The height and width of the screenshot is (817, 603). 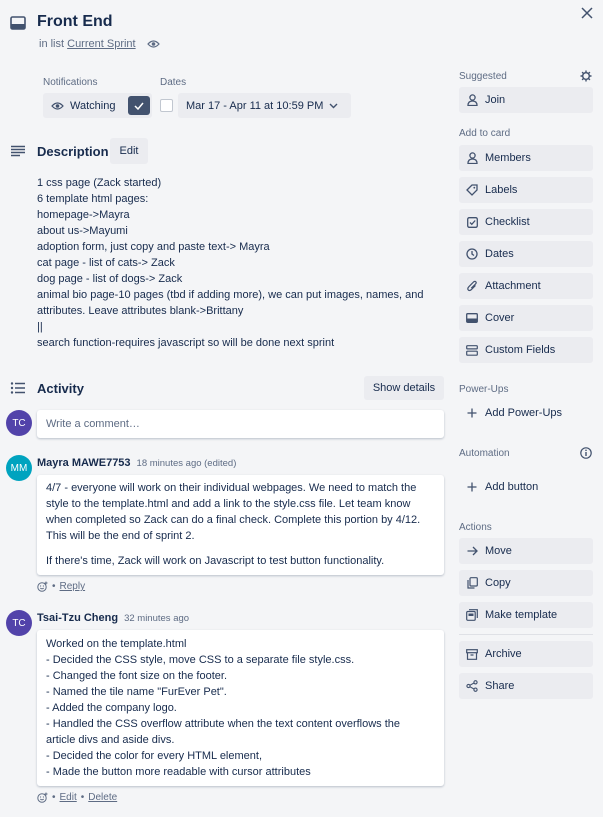 I want to click on copy-label: Copy, so click(x=498, y=583).